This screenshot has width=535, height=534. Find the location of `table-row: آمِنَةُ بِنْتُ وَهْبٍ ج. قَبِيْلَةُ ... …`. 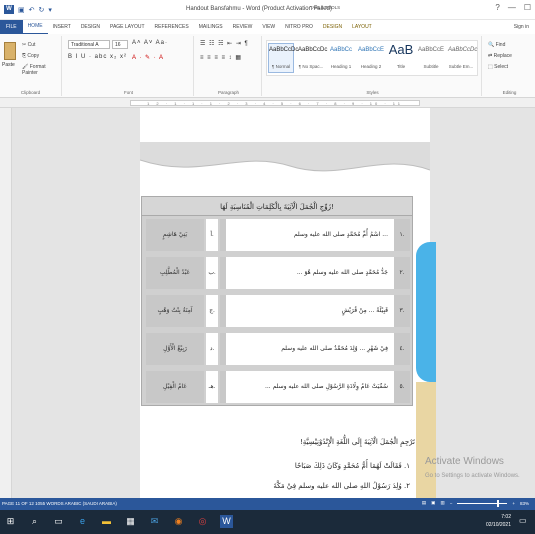

table-row: آمِنَةُ بِنْتُ وَهْبٍ ج. قَبِيْلَةُ ... … is located at coordinates (277, 311).